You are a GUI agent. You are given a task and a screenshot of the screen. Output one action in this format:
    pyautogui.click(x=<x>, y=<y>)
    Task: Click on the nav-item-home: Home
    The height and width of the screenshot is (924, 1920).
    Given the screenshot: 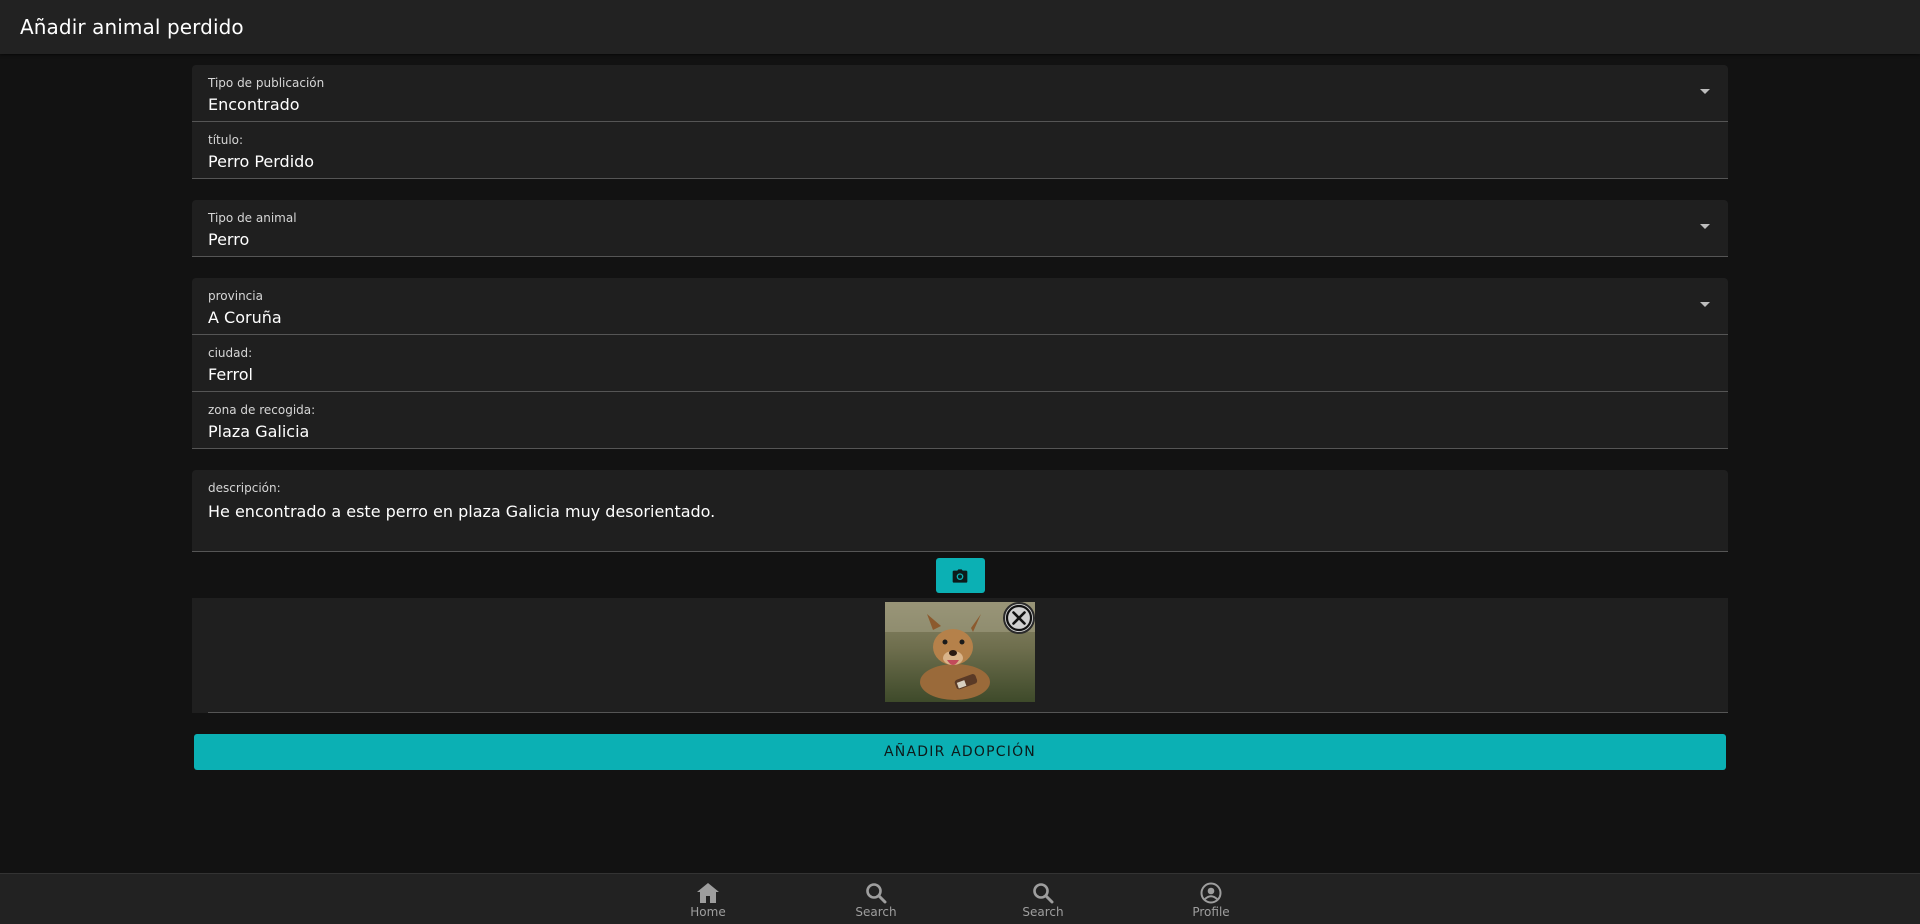 What is the action you would take?
    pyautogui.click(x=708, y=900)
    